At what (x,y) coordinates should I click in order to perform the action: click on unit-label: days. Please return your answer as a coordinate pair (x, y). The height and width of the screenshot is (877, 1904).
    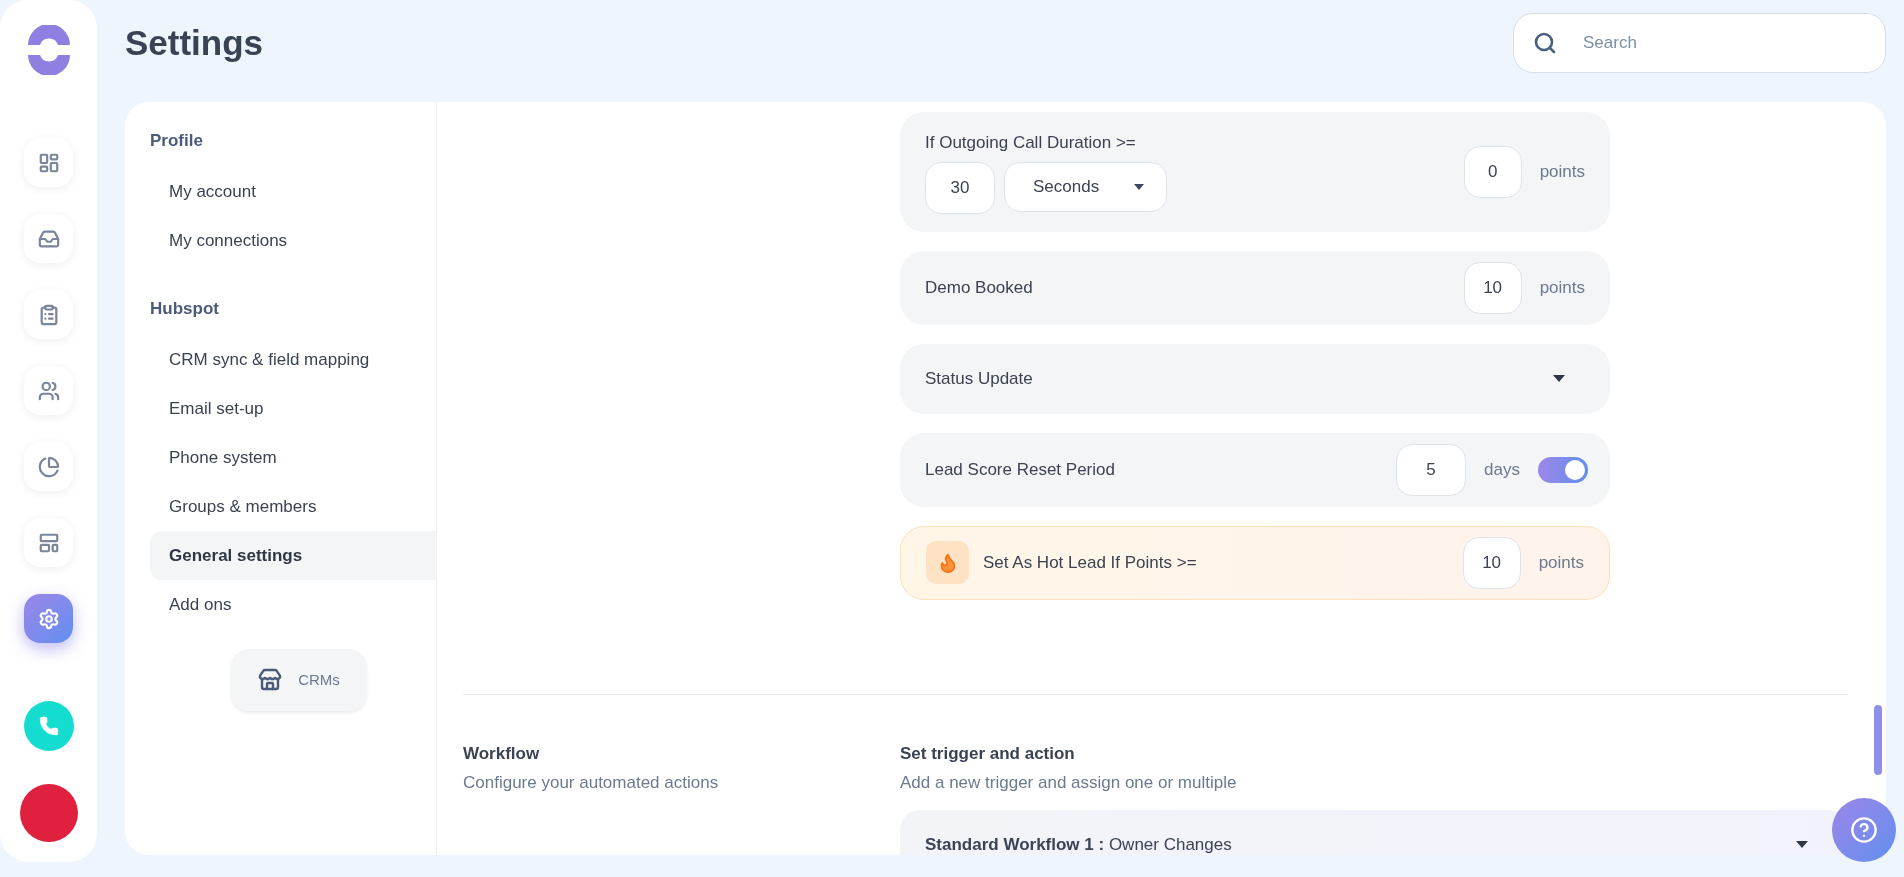
    Looking at the image, I should click on (1502, 469).